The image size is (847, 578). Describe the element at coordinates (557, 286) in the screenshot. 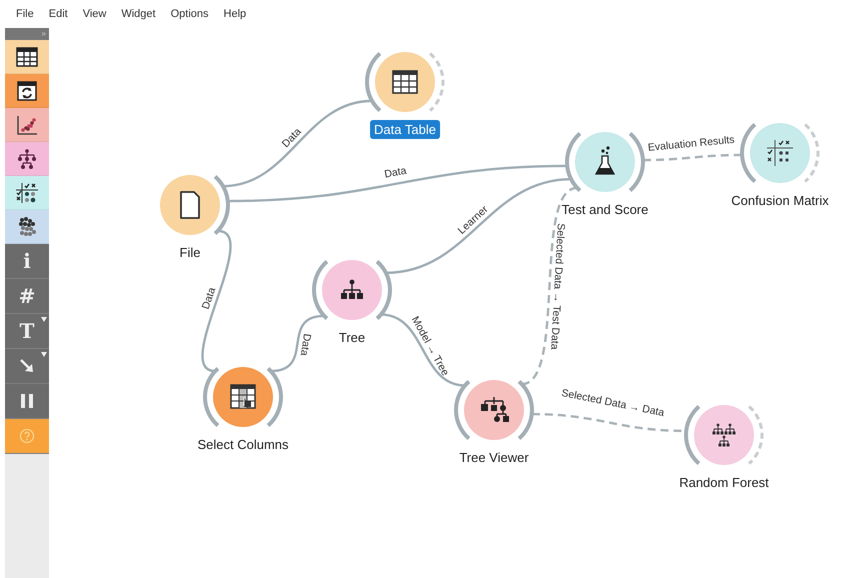

I see `link-label: Selected Data → Test Data` at that location.